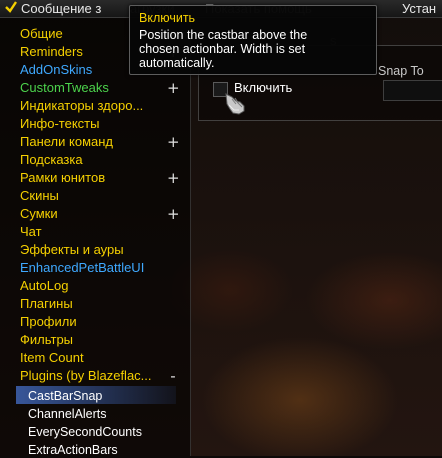 This screenshot has height=458, width=442. Describe the element at coordinates (67, 414) in the screenshot. I see `sidebar-subitem: ChannelAlerts` at that location.